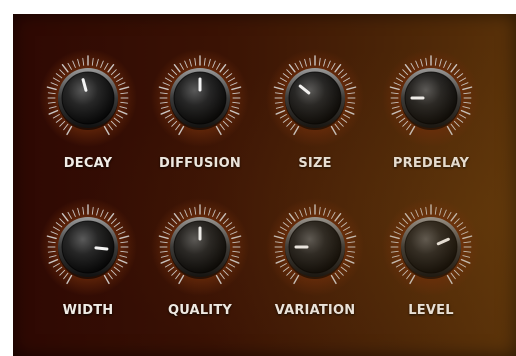 The width and height of the screenshot is (516, 356). What do you see at coordinates (88, 310) in the screenshot?
I see `width-label: WIDTH` at bounding box center [88, 310].